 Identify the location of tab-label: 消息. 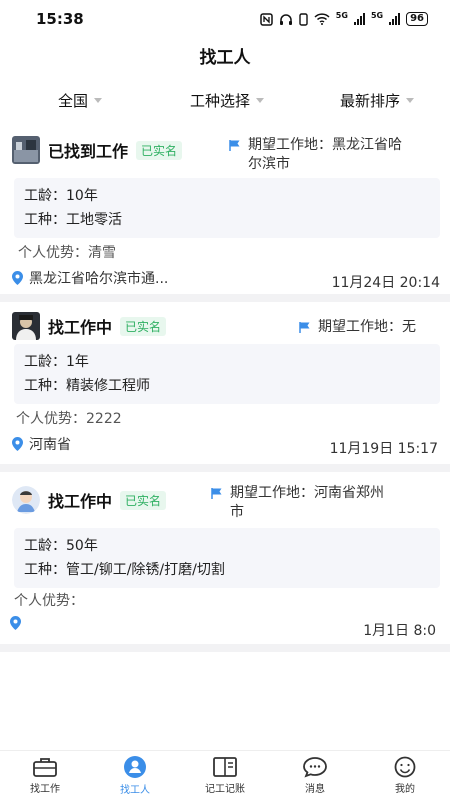
(315, 789).